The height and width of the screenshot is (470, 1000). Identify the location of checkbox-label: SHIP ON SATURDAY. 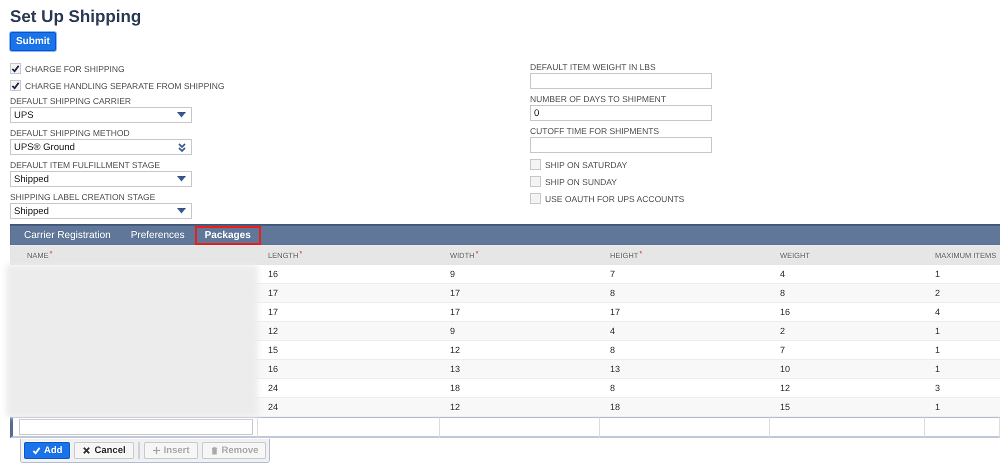
(586, 165).